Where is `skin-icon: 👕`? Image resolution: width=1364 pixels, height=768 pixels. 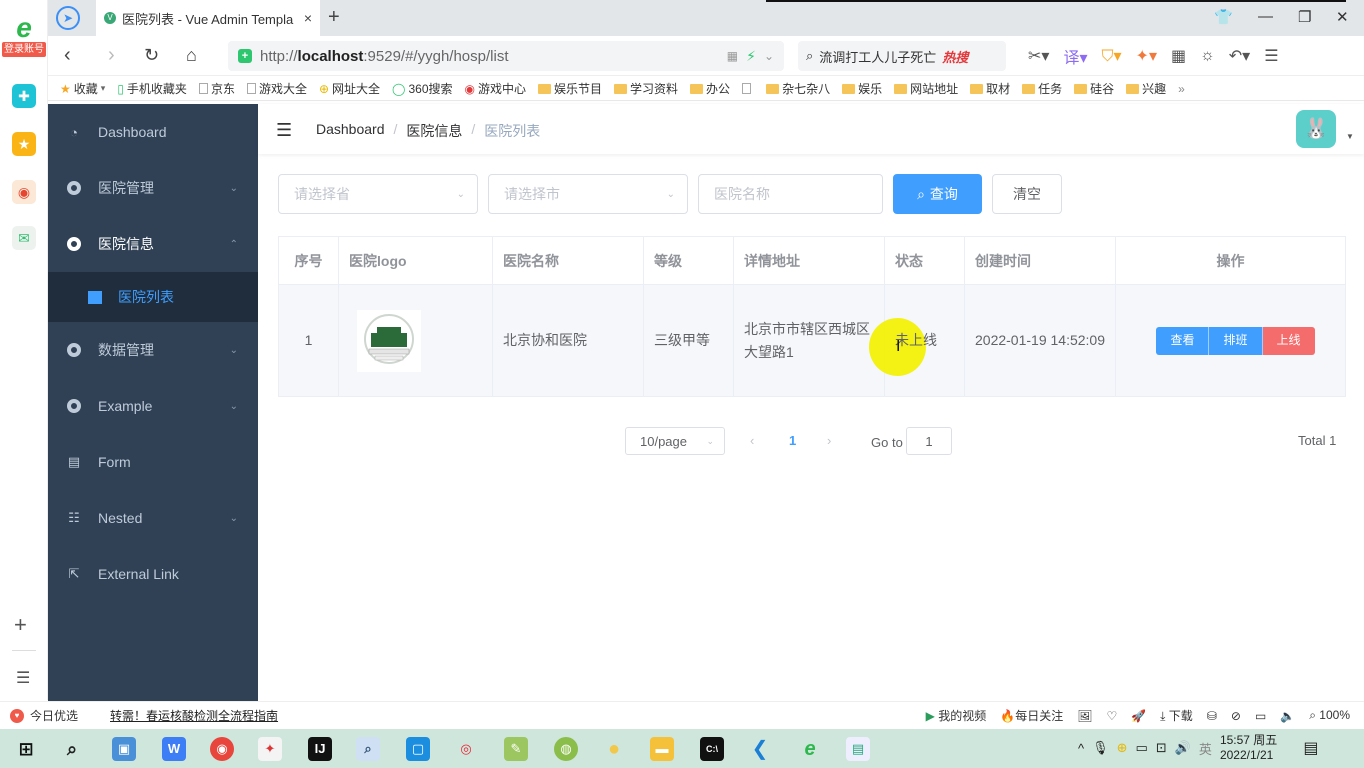 skin-icon: 👕 is located at coordinates (1223, 17).